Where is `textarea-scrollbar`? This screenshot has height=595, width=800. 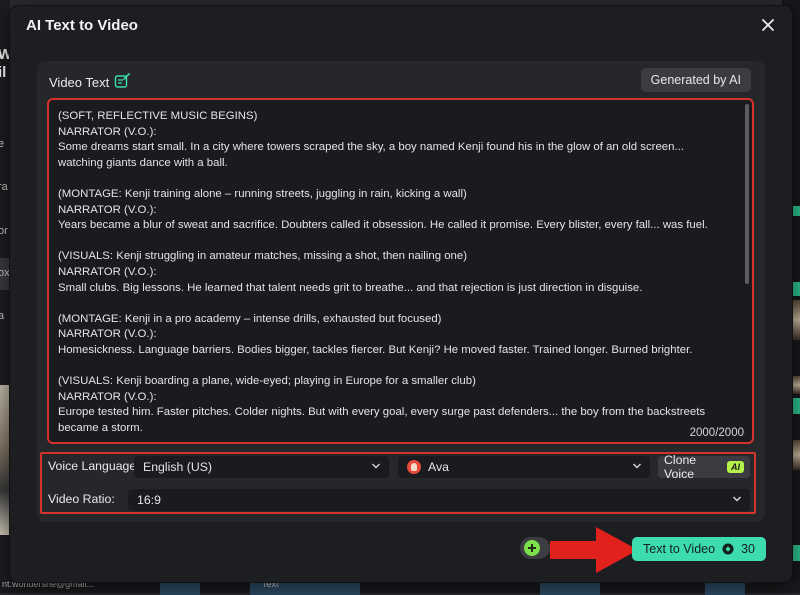 textarea-scrollbar is located at coordinates (747, 194).